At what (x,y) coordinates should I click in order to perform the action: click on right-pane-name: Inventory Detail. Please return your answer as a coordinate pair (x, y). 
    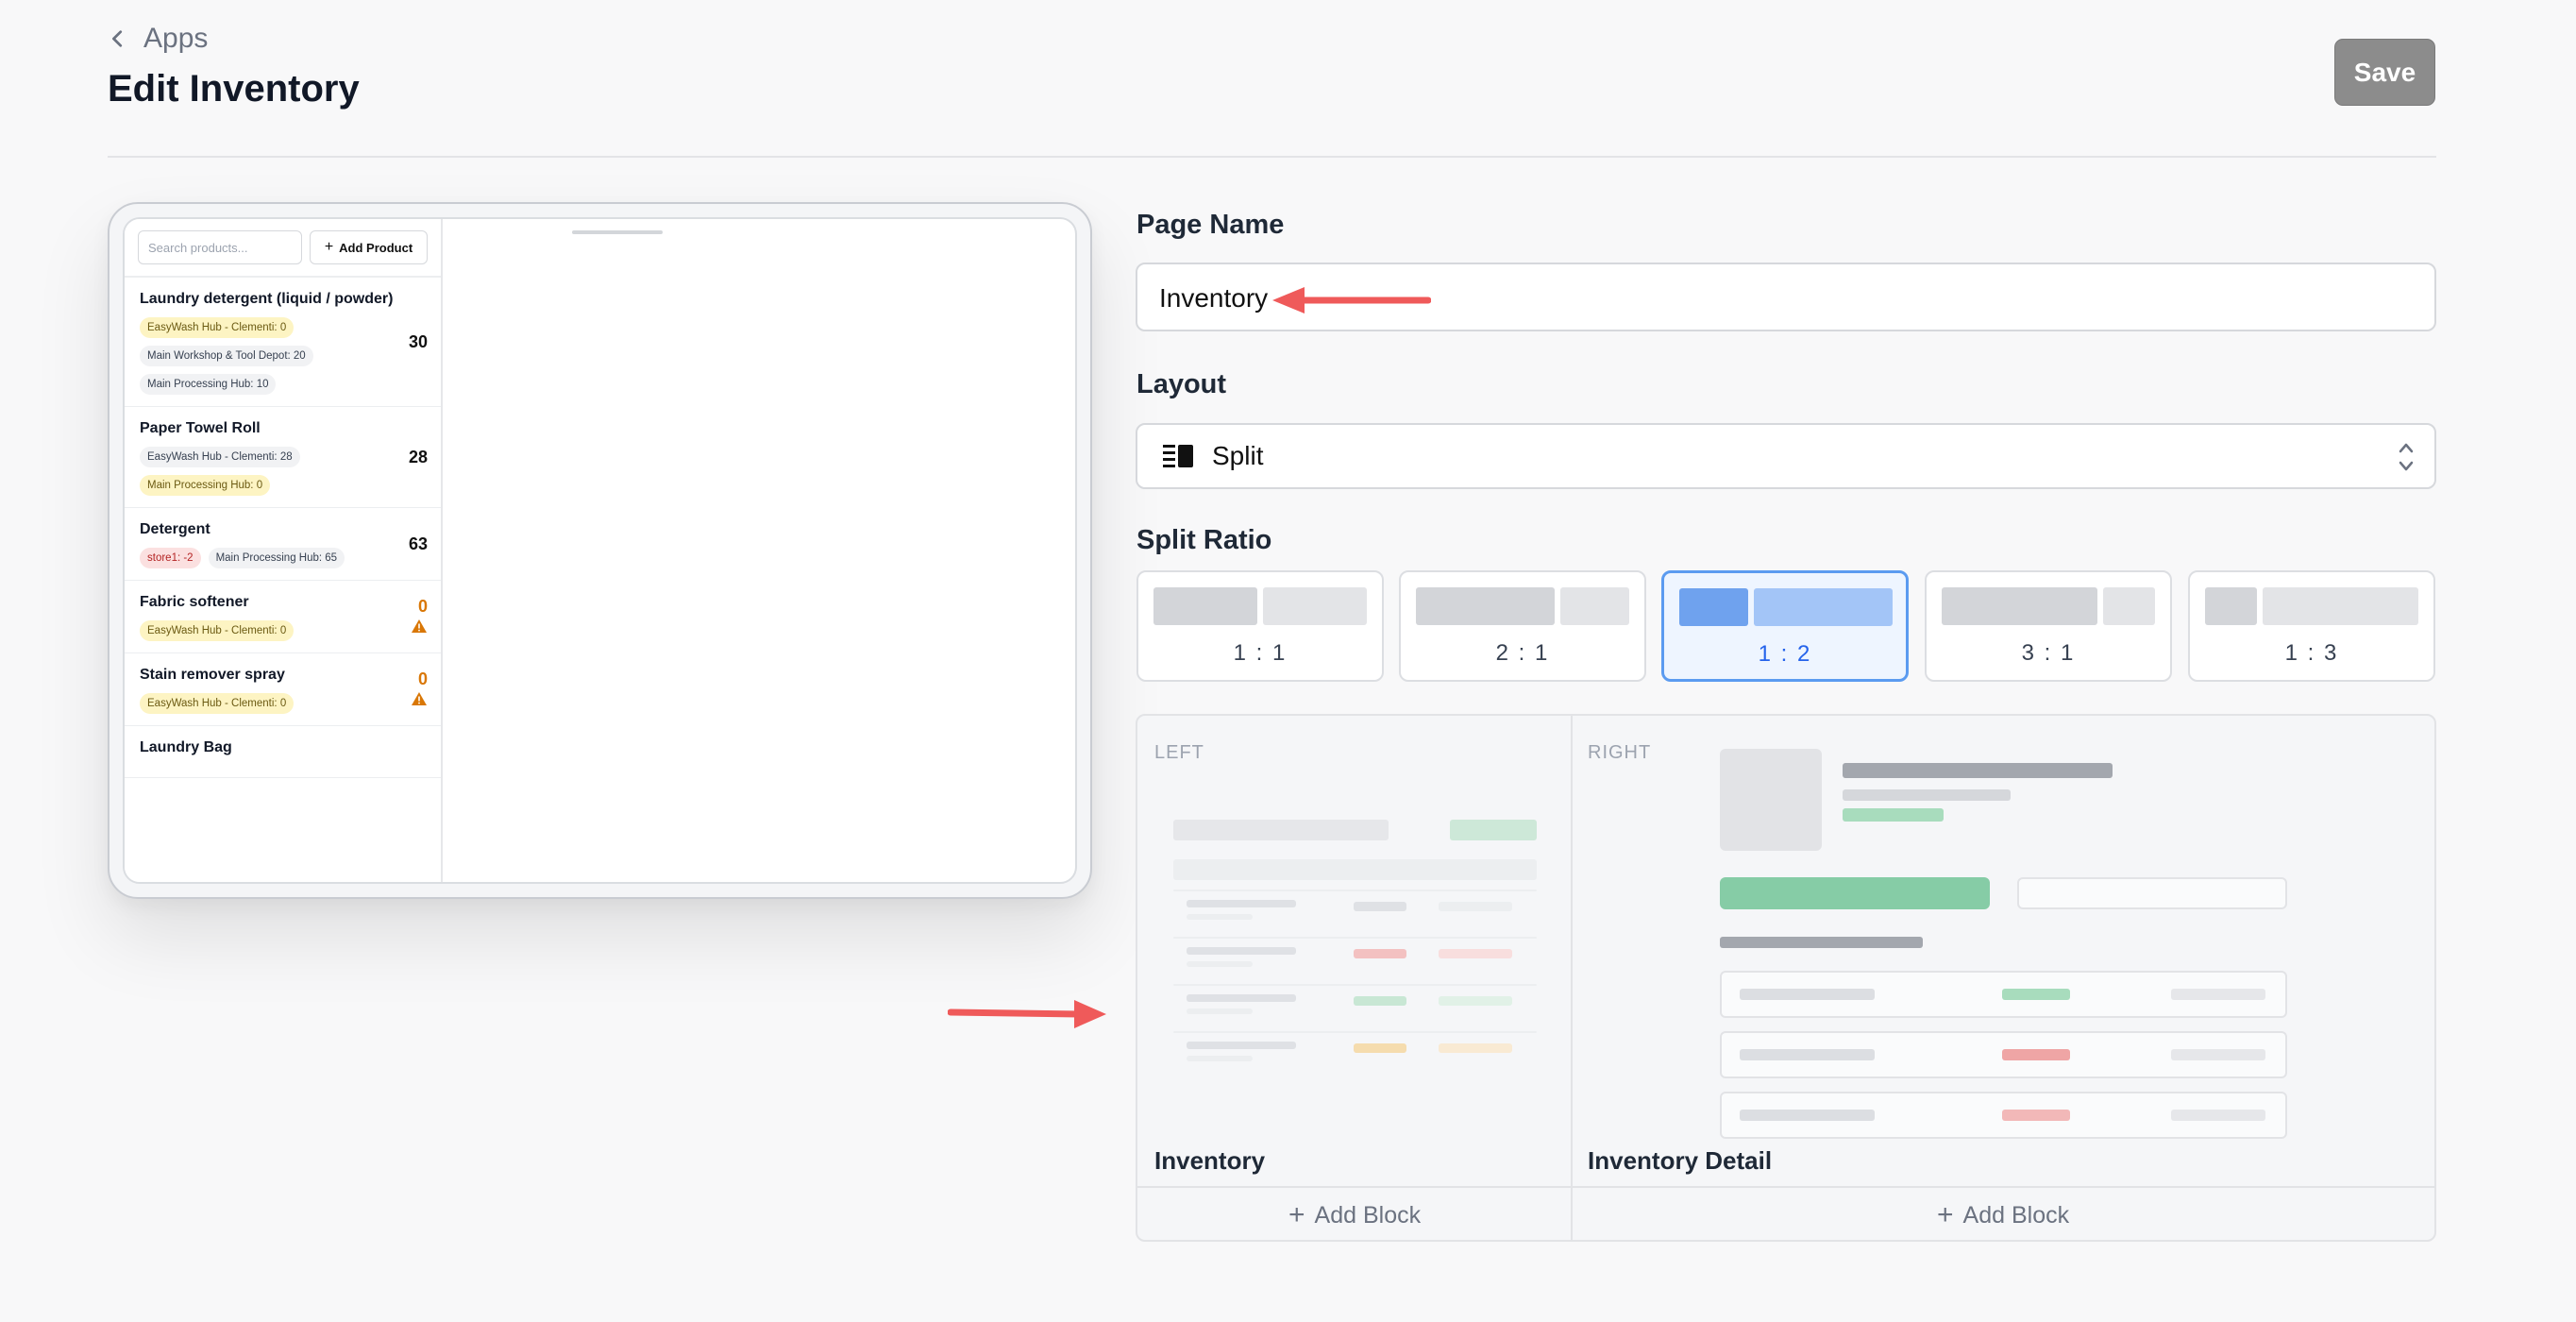
    Looking at the image, I should click on (1680, 1160).